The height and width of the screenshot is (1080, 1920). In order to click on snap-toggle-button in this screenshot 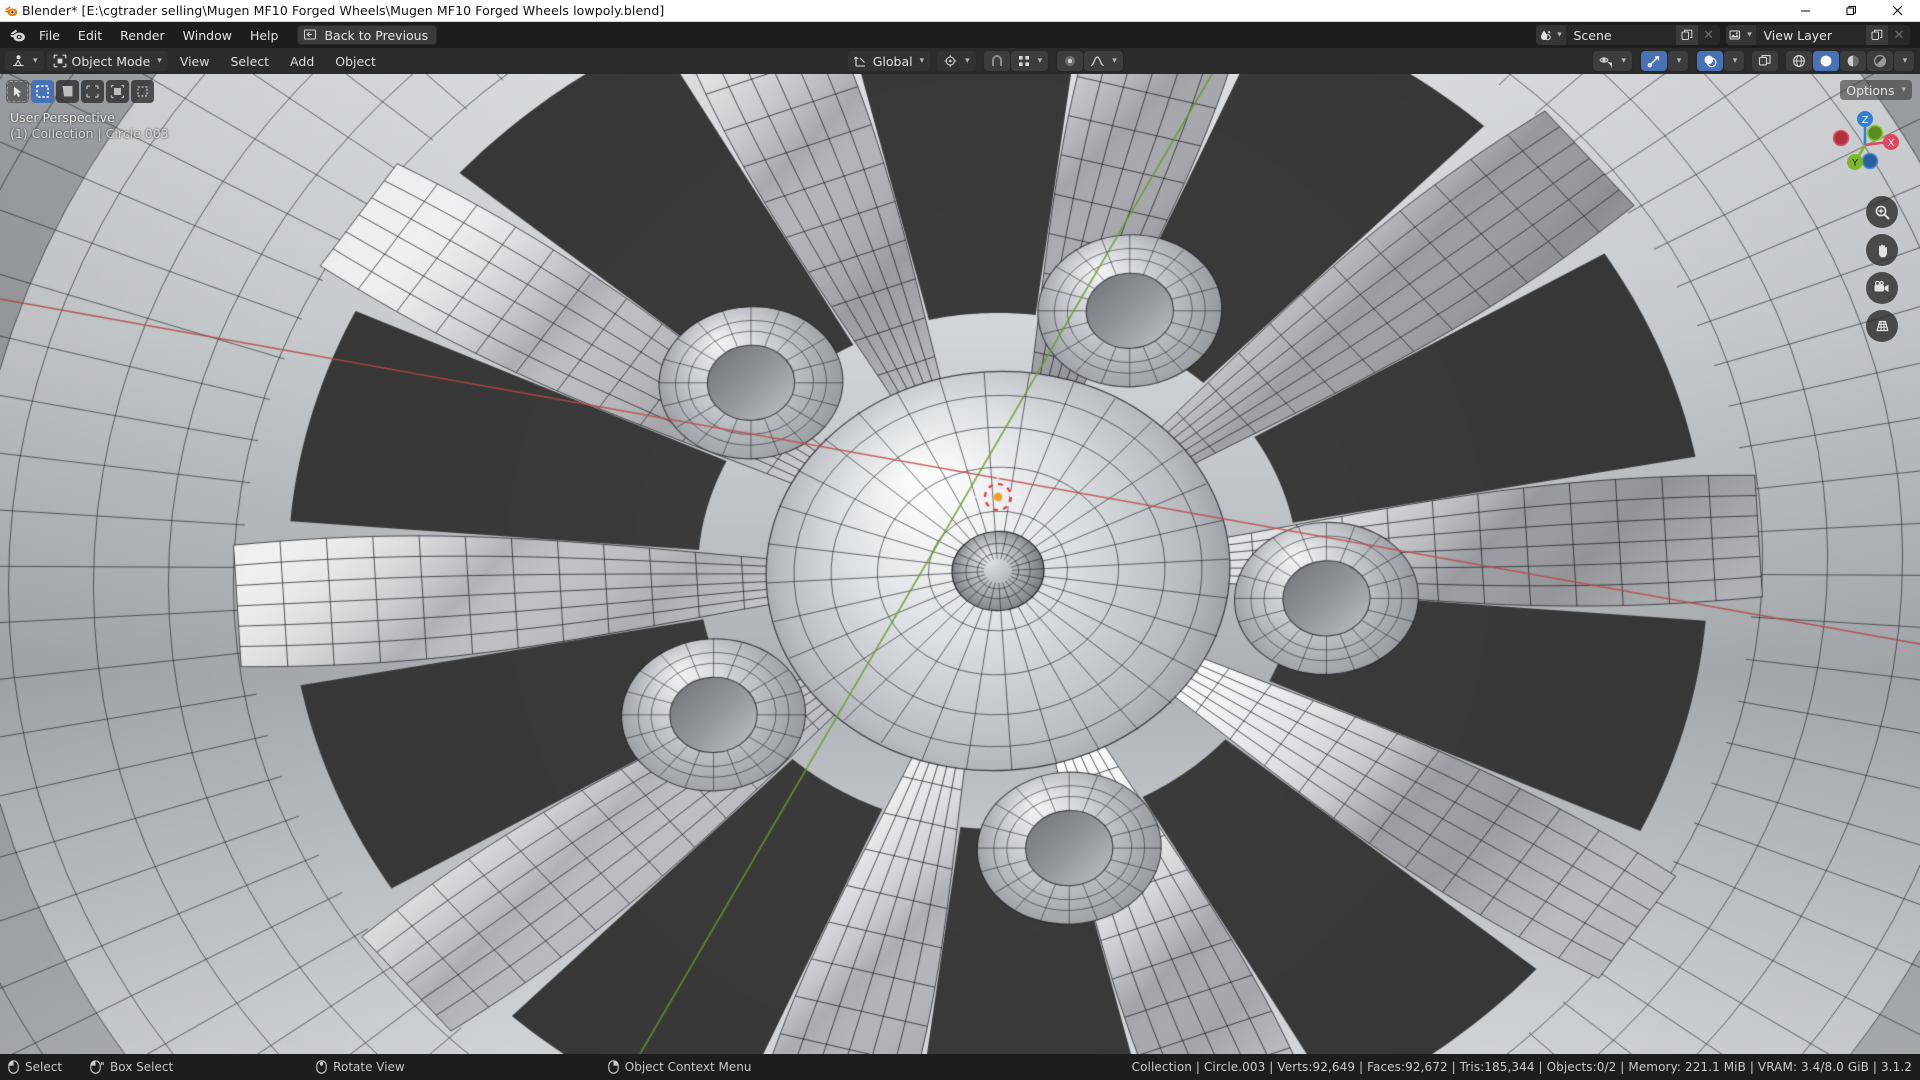, I will do `click(996, 61)`.